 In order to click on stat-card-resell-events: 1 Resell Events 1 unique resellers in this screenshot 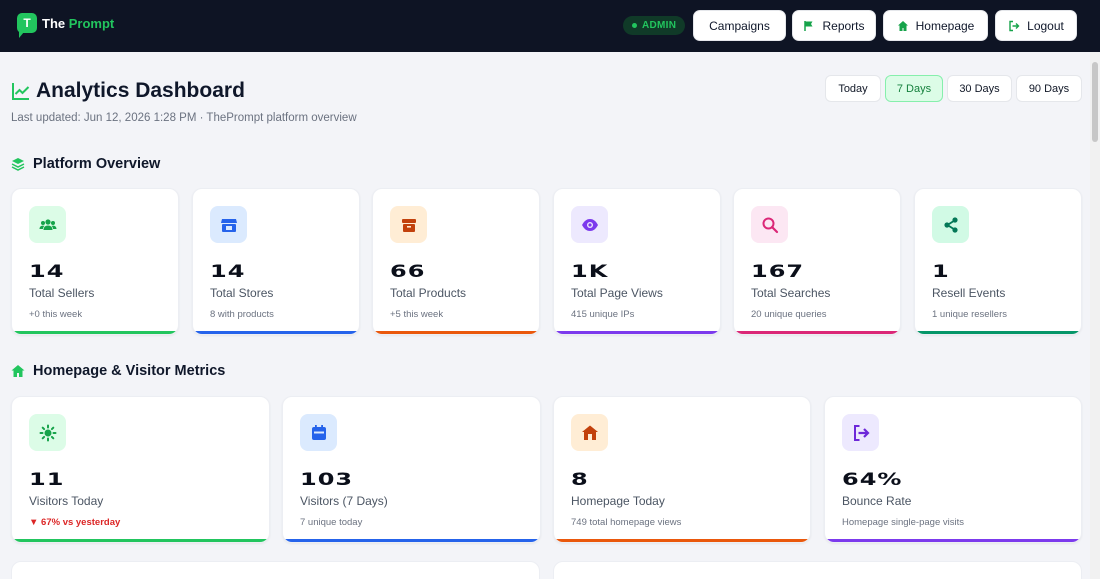, I will do `click(998, 261)`.